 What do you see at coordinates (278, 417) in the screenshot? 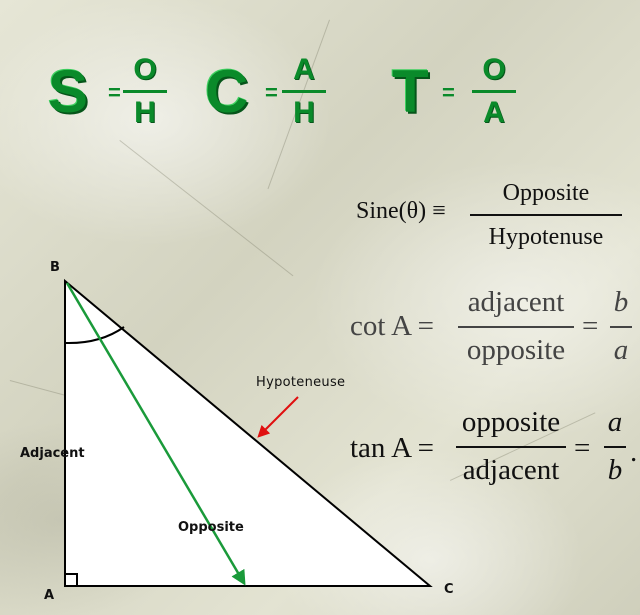
I see `red-arrow-line` at bounding box center [278, 417].